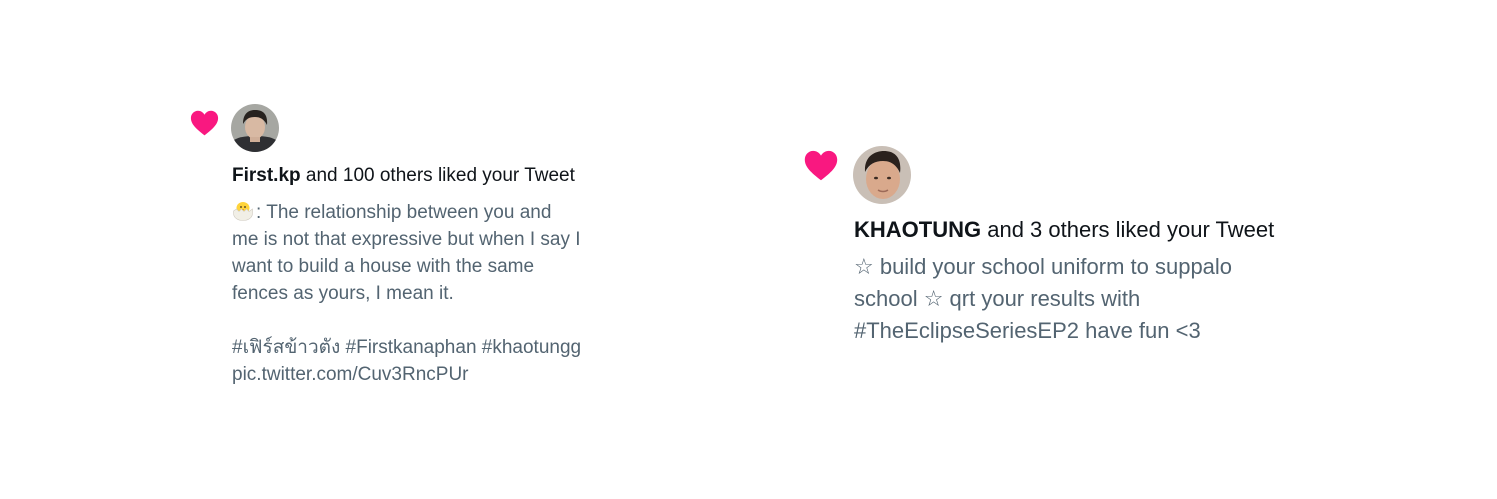  I want to click on tweet-line: fences as yours, I mean it., so click(343, 293).